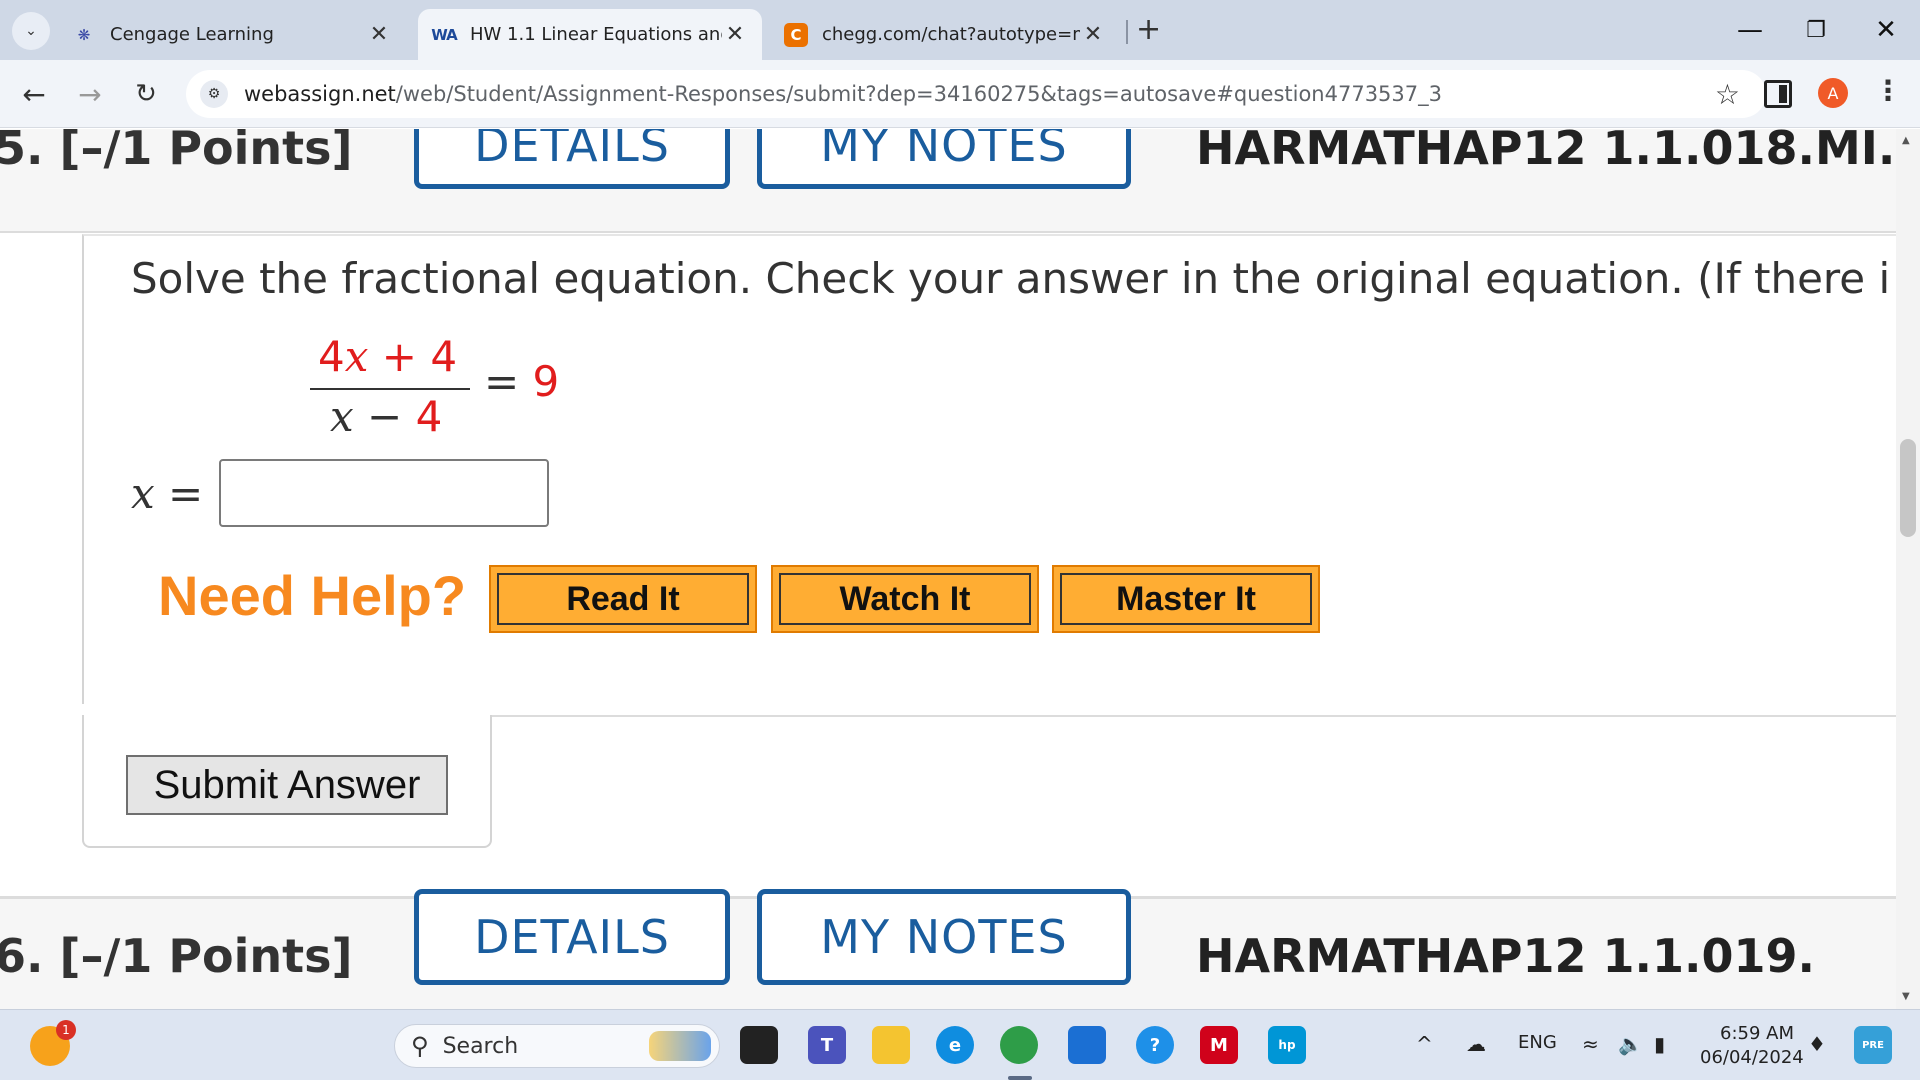 This screenshot has width=1920, height=1080. Describe the element at coordinates (34, 94) in the screenshot. I see `back-arrow-icon: ←` at that location.